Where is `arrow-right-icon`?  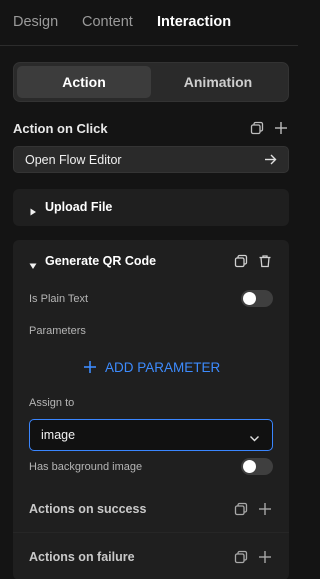
arrow-right-icon is located at coordinates (270, 159).